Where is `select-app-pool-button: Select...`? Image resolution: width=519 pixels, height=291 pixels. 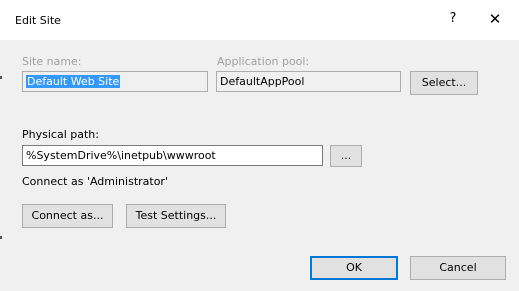 select-app-pool-button: Select... is located at coordinates (444, 83).